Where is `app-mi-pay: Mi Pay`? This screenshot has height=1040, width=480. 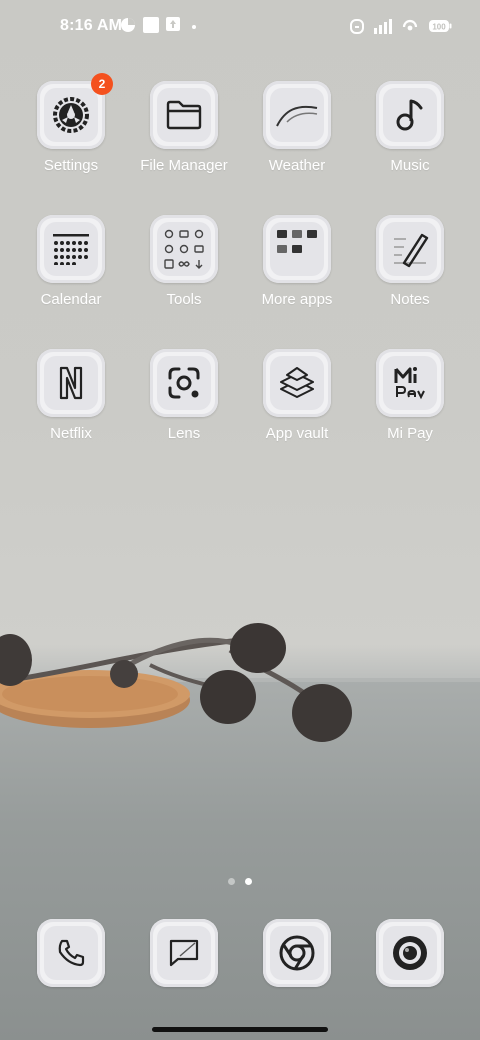
app-mi-pay: Mi Pay is located at coordinates (410, 395).